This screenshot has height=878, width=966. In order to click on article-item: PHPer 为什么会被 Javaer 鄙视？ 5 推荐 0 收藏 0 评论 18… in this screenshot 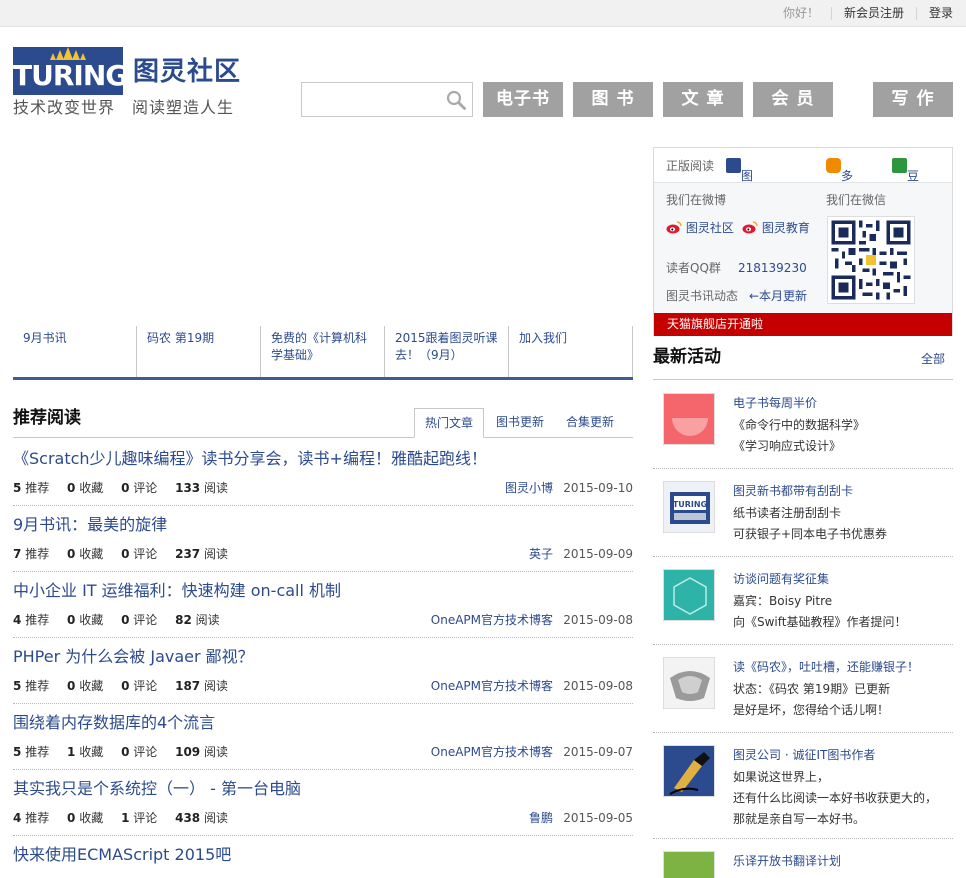, I will do `click(323, 671)`.